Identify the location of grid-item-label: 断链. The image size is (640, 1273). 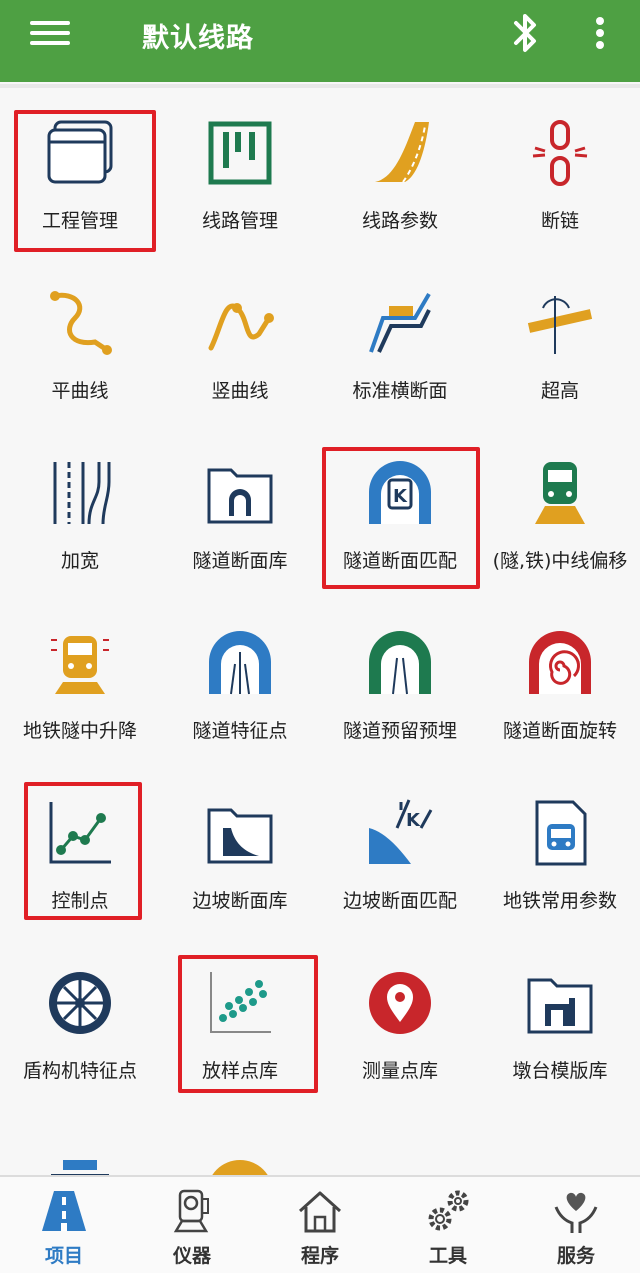
(559, 221).